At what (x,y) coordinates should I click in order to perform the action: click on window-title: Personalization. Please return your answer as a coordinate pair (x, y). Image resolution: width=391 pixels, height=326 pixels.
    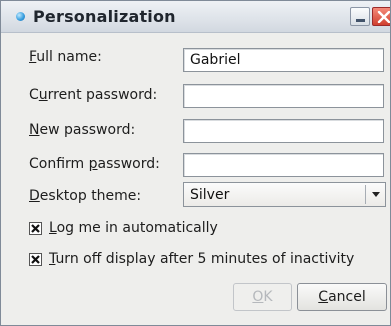
    Looking at the image, I should click on (104, 16).